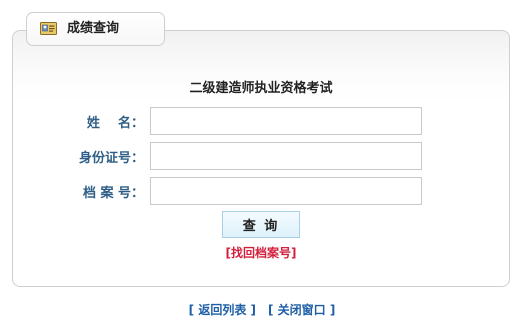 Image resolution: width=524 pixels, height=335 pixels. What do you see at coordinates (113, 193) in the screenshot?
I see `archive-number-label: 档 案 号：` at bounding box center [113, 193].